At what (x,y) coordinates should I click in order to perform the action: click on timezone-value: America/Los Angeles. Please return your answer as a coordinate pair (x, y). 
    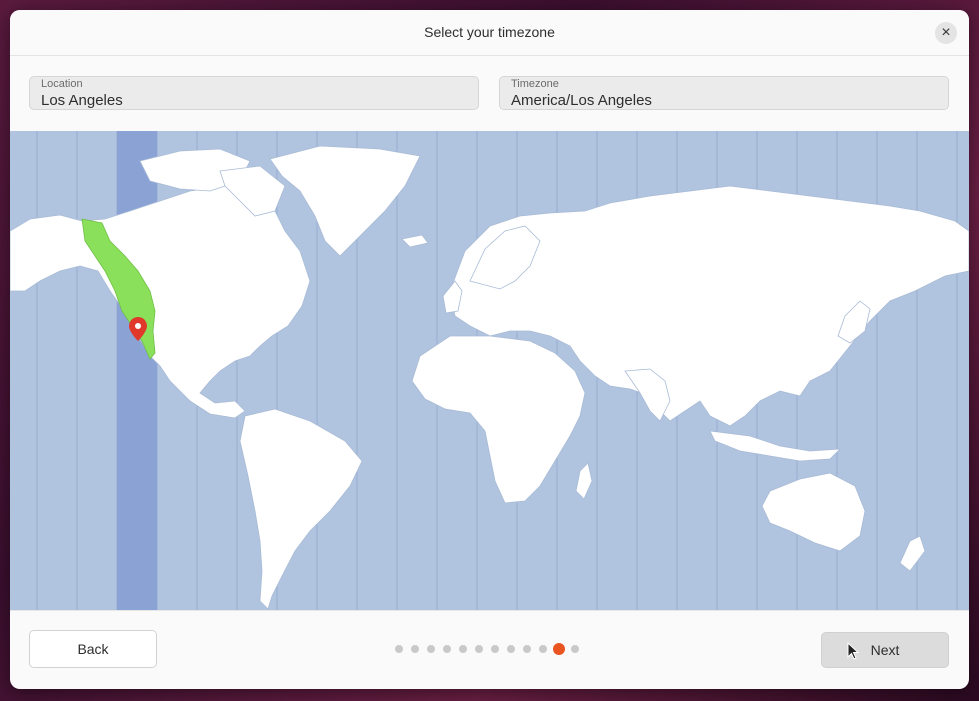
    Looking at the image, I should click on (581, 100).